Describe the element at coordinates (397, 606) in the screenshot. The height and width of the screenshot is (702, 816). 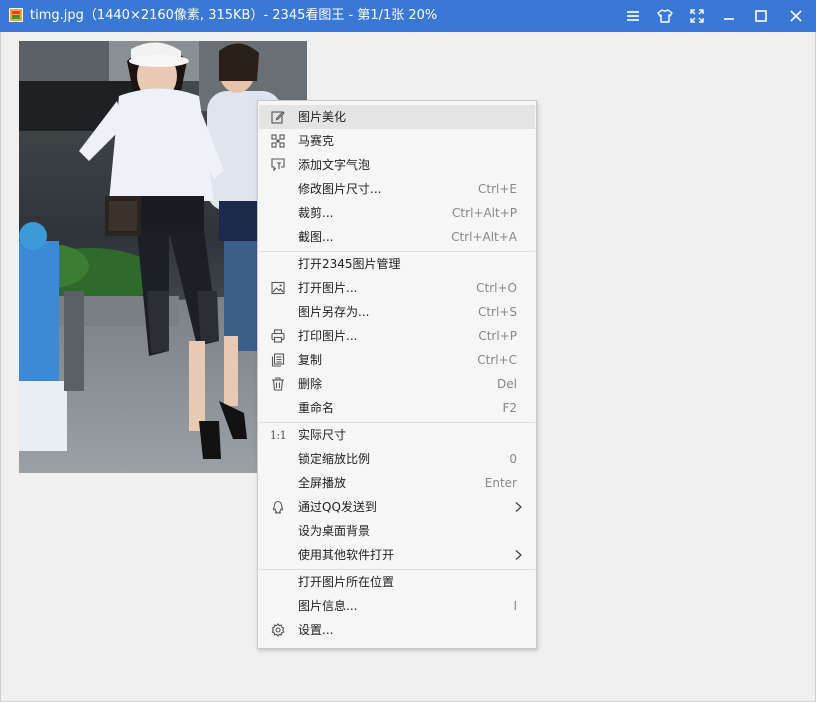
I see `menu-item-image-info: 图片信息... I` at that location.